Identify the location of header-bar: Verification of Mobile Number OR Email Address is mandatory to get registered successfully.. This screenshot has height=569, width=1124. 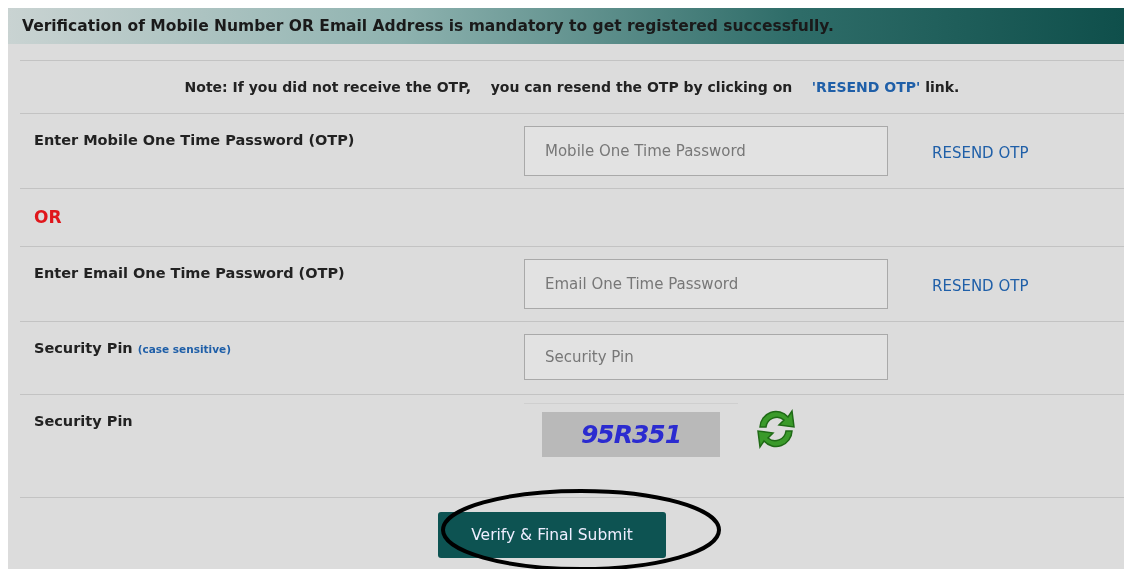
(566, 26).